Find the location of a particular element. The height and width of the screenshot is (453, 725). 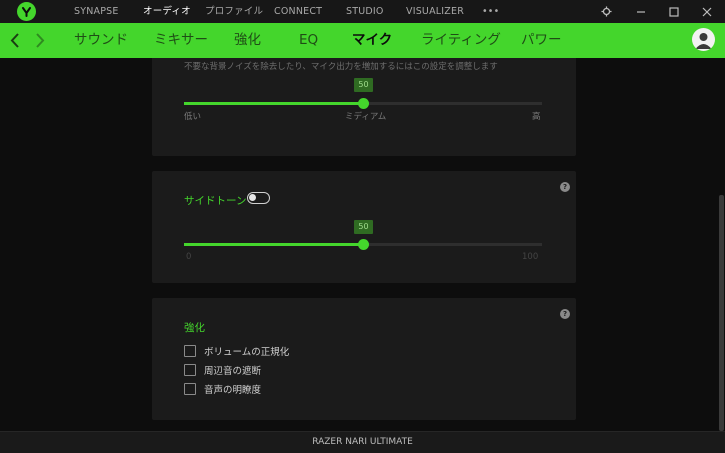

topnav-connect: CONNECT is located at coordinates (298, 11).